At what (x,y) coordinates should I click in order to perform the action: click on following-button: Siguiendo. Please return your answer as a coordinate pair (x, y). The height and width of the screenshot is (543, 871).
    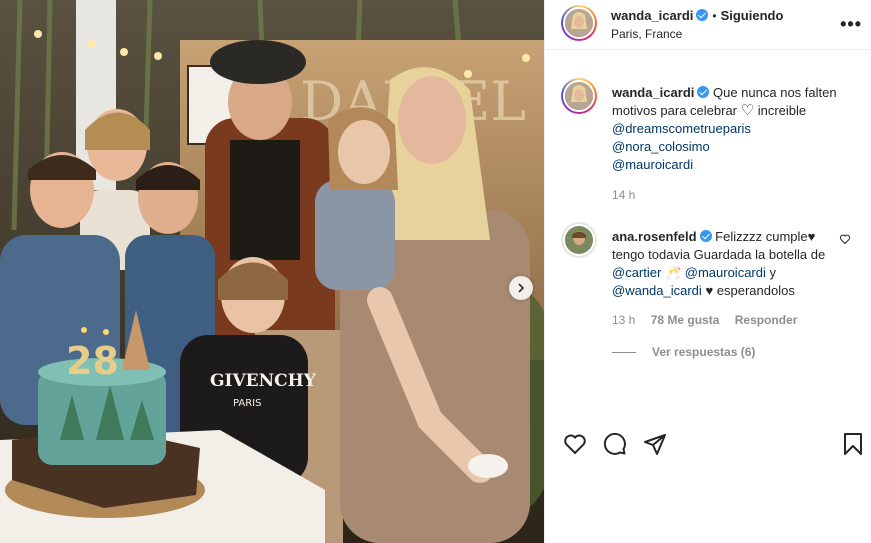
    Looking at the image, I should click on (752, 15).